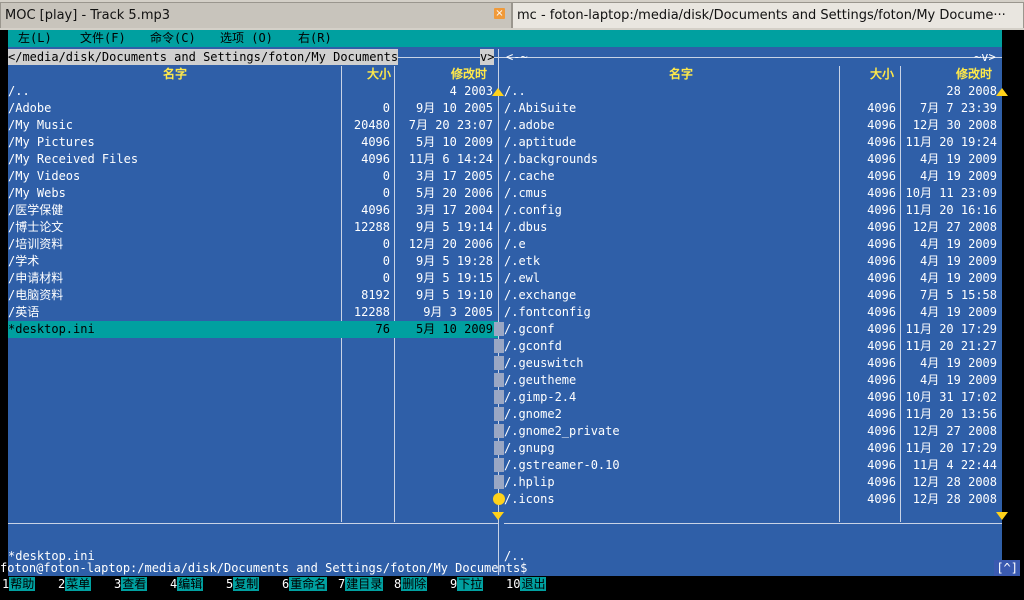 The width and height of the screenshot is (1024, 600). I want to click on file-row: /学术 0 9月 5 19:28, so click(253, 261).